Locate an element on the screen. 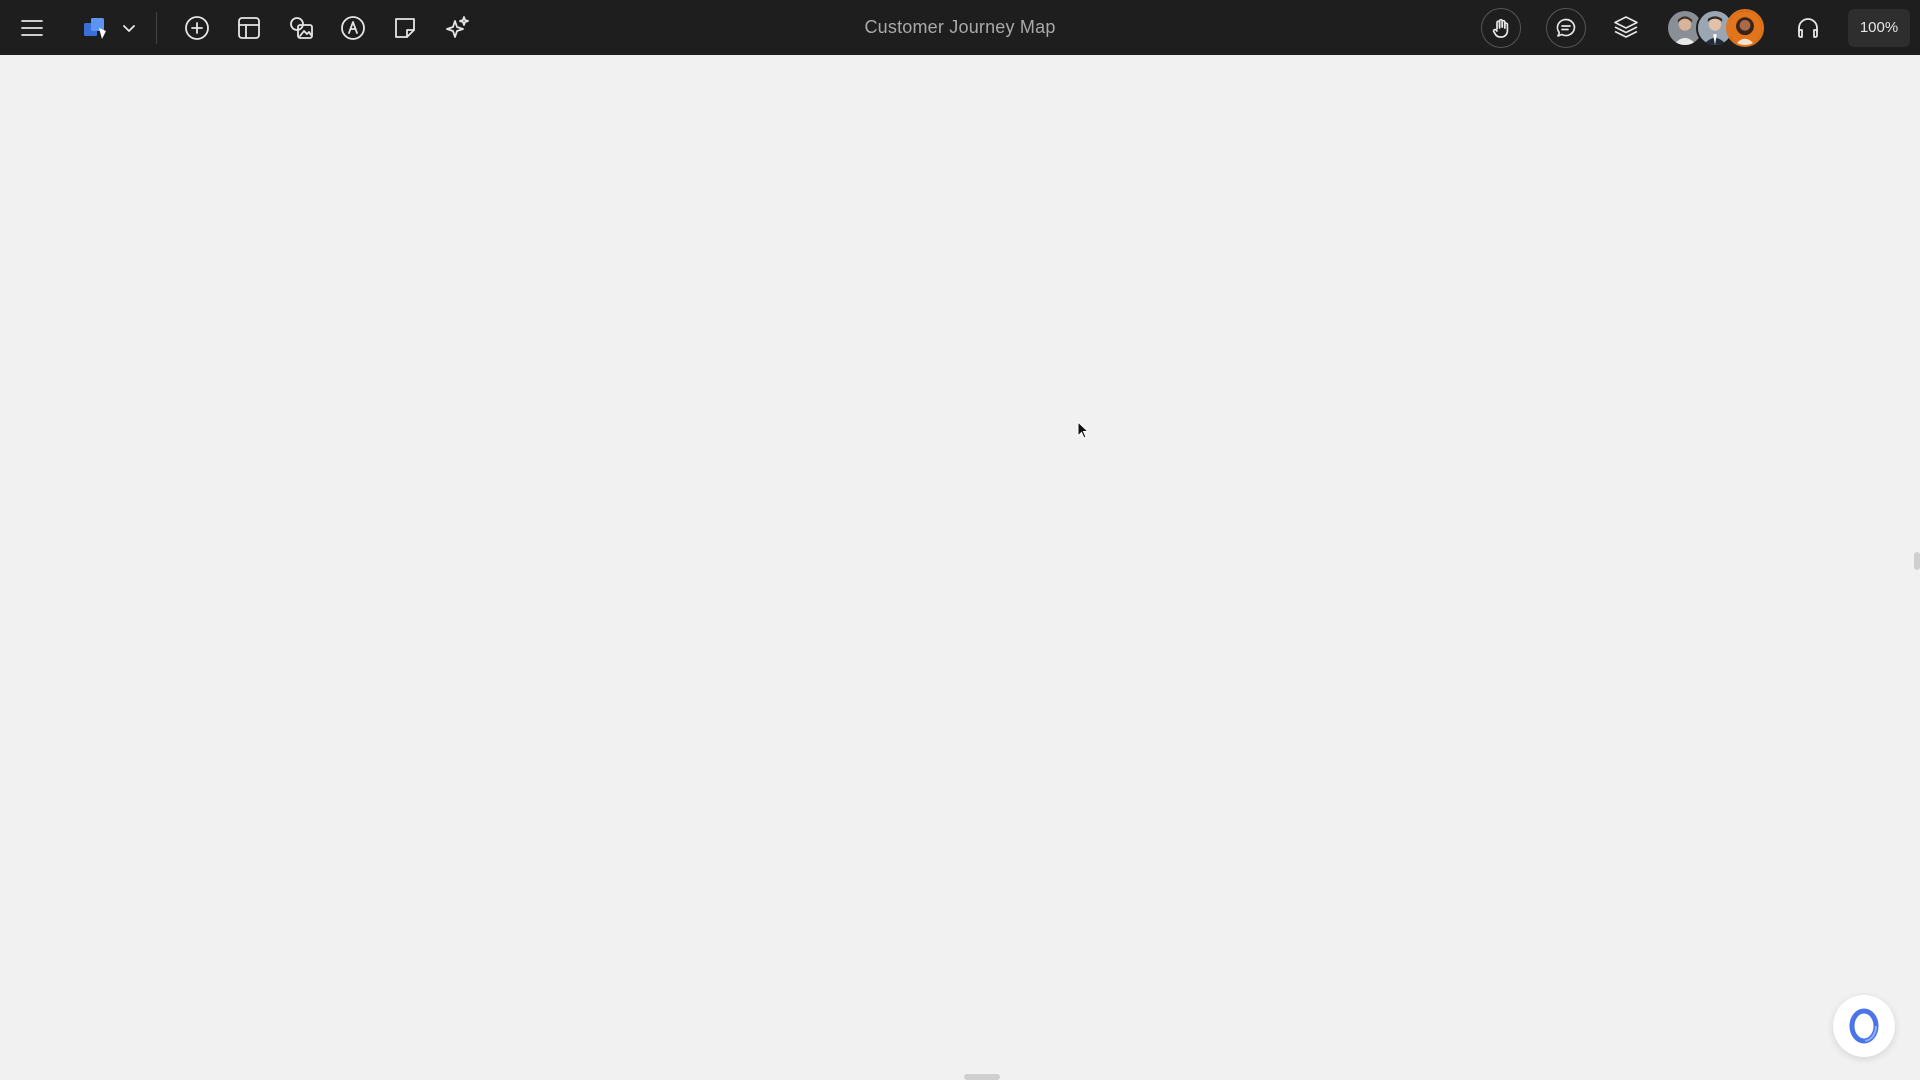 This screenshot has width=1920, height=1080. layers-icon is located at coordinates (1626, 26).